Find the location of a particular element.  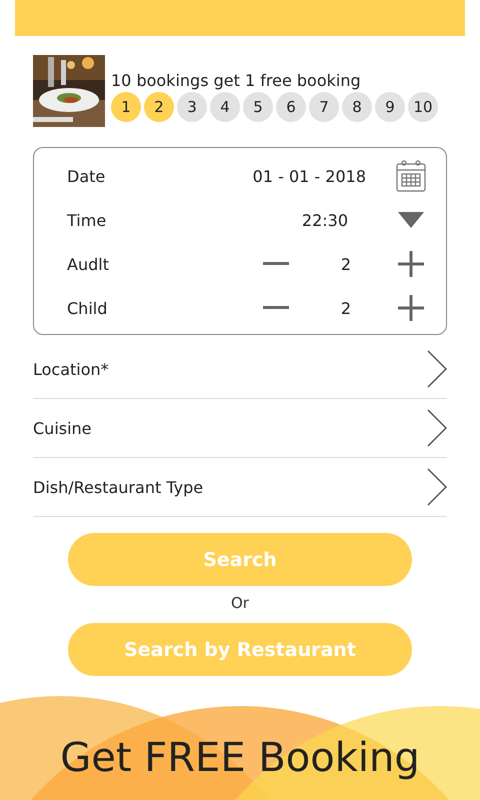

dropdown-icon is located at coordinates (411, 220).